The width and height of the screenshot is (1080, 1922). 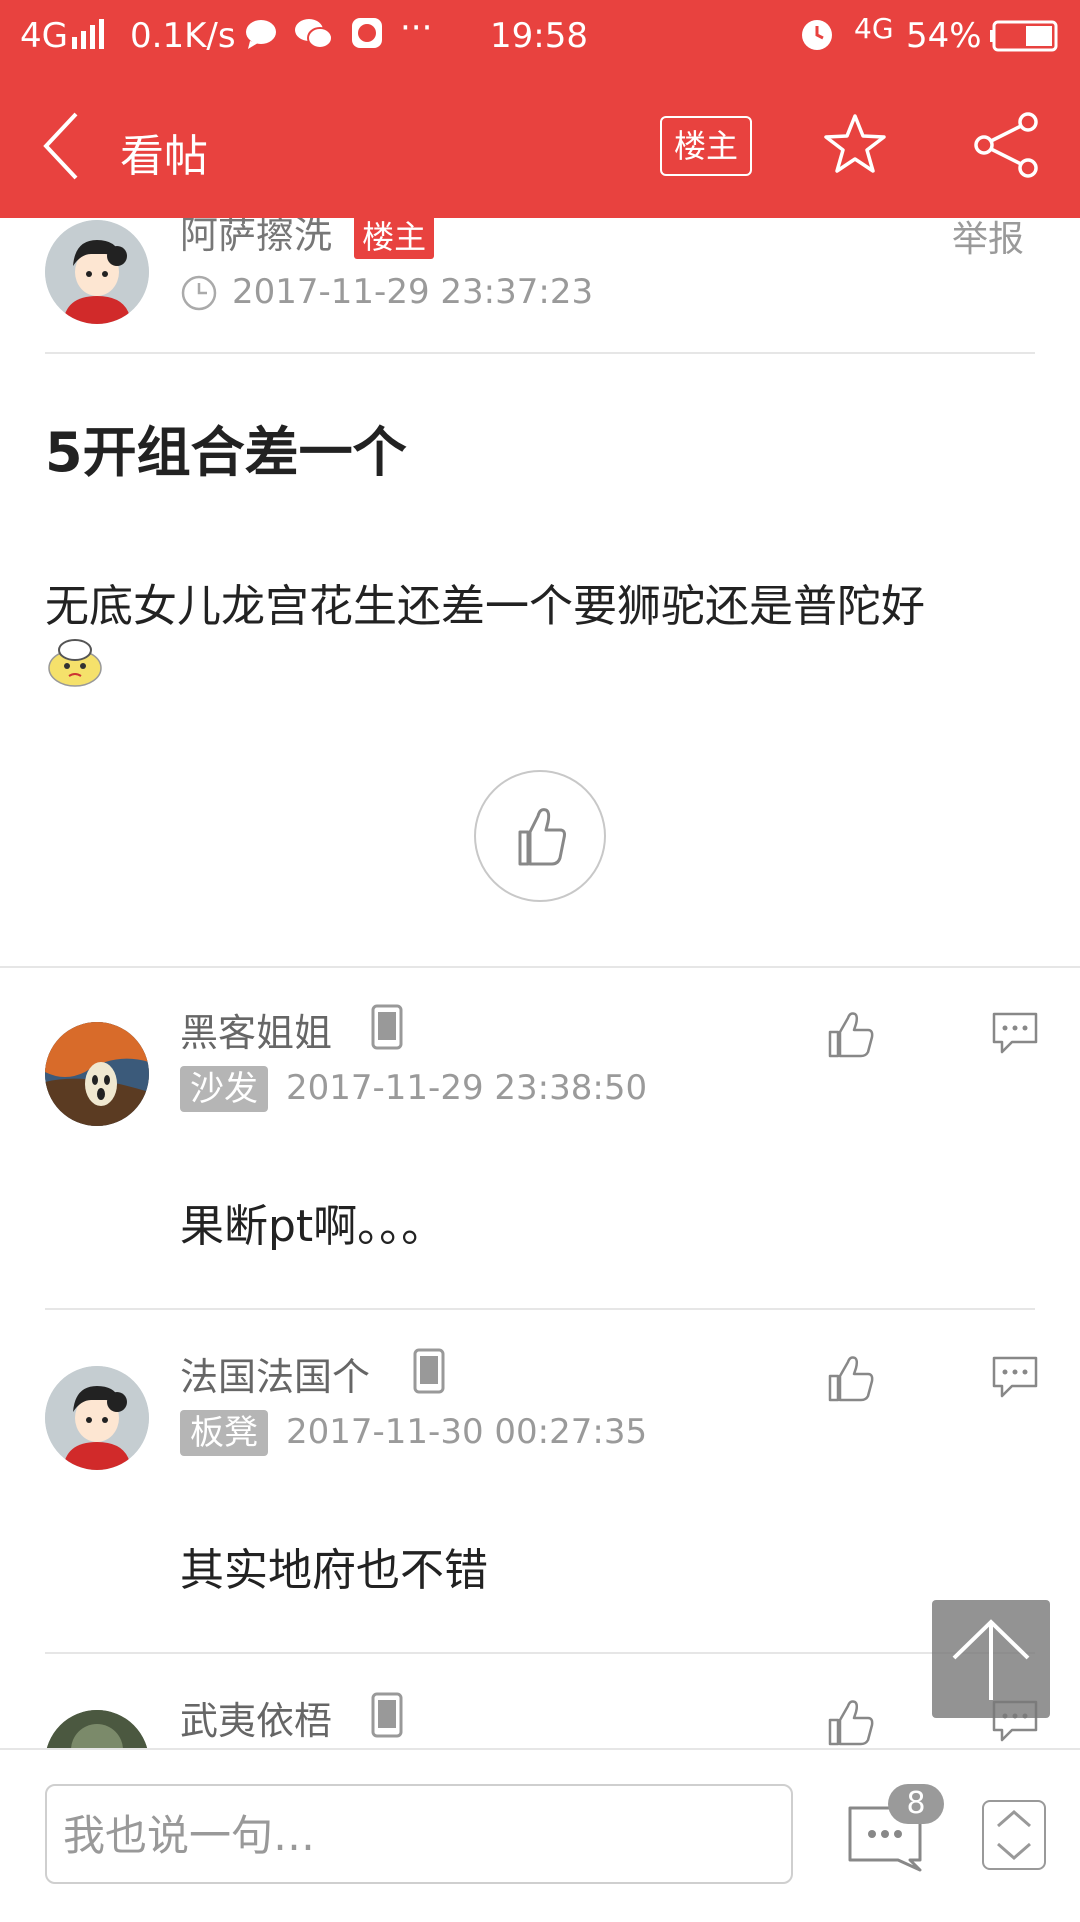 What do you see at coordinates (226, 452) in the screenshot?
I see `post-title: 5开组合差一个` at bounding box center [226, 452].